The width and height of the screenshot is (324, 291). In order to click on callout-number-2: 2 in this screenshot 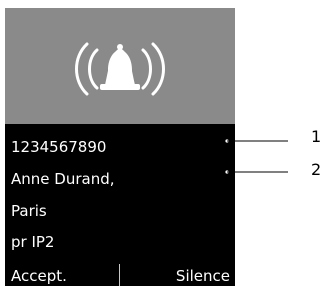, I will do `click(316, 169)`.